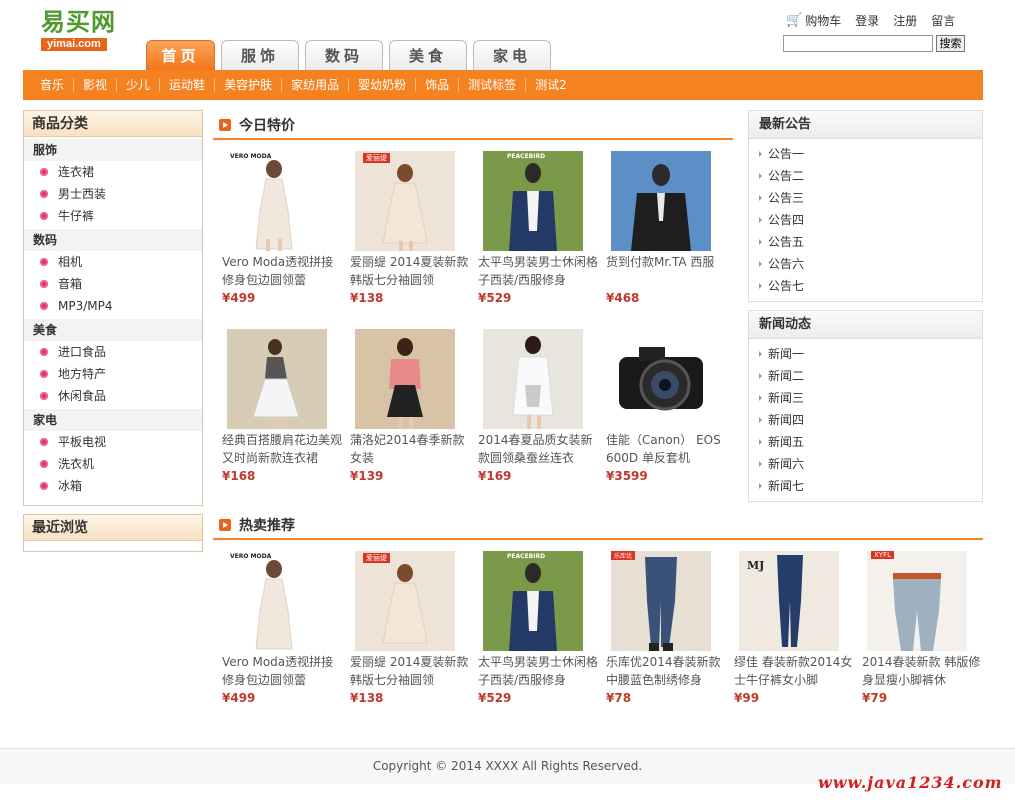 The image size is (1015, 806). What do you see at coordinates (113, 262) in the screenshot?
I see `category-item: 相机` at bounding box center [113, 262].